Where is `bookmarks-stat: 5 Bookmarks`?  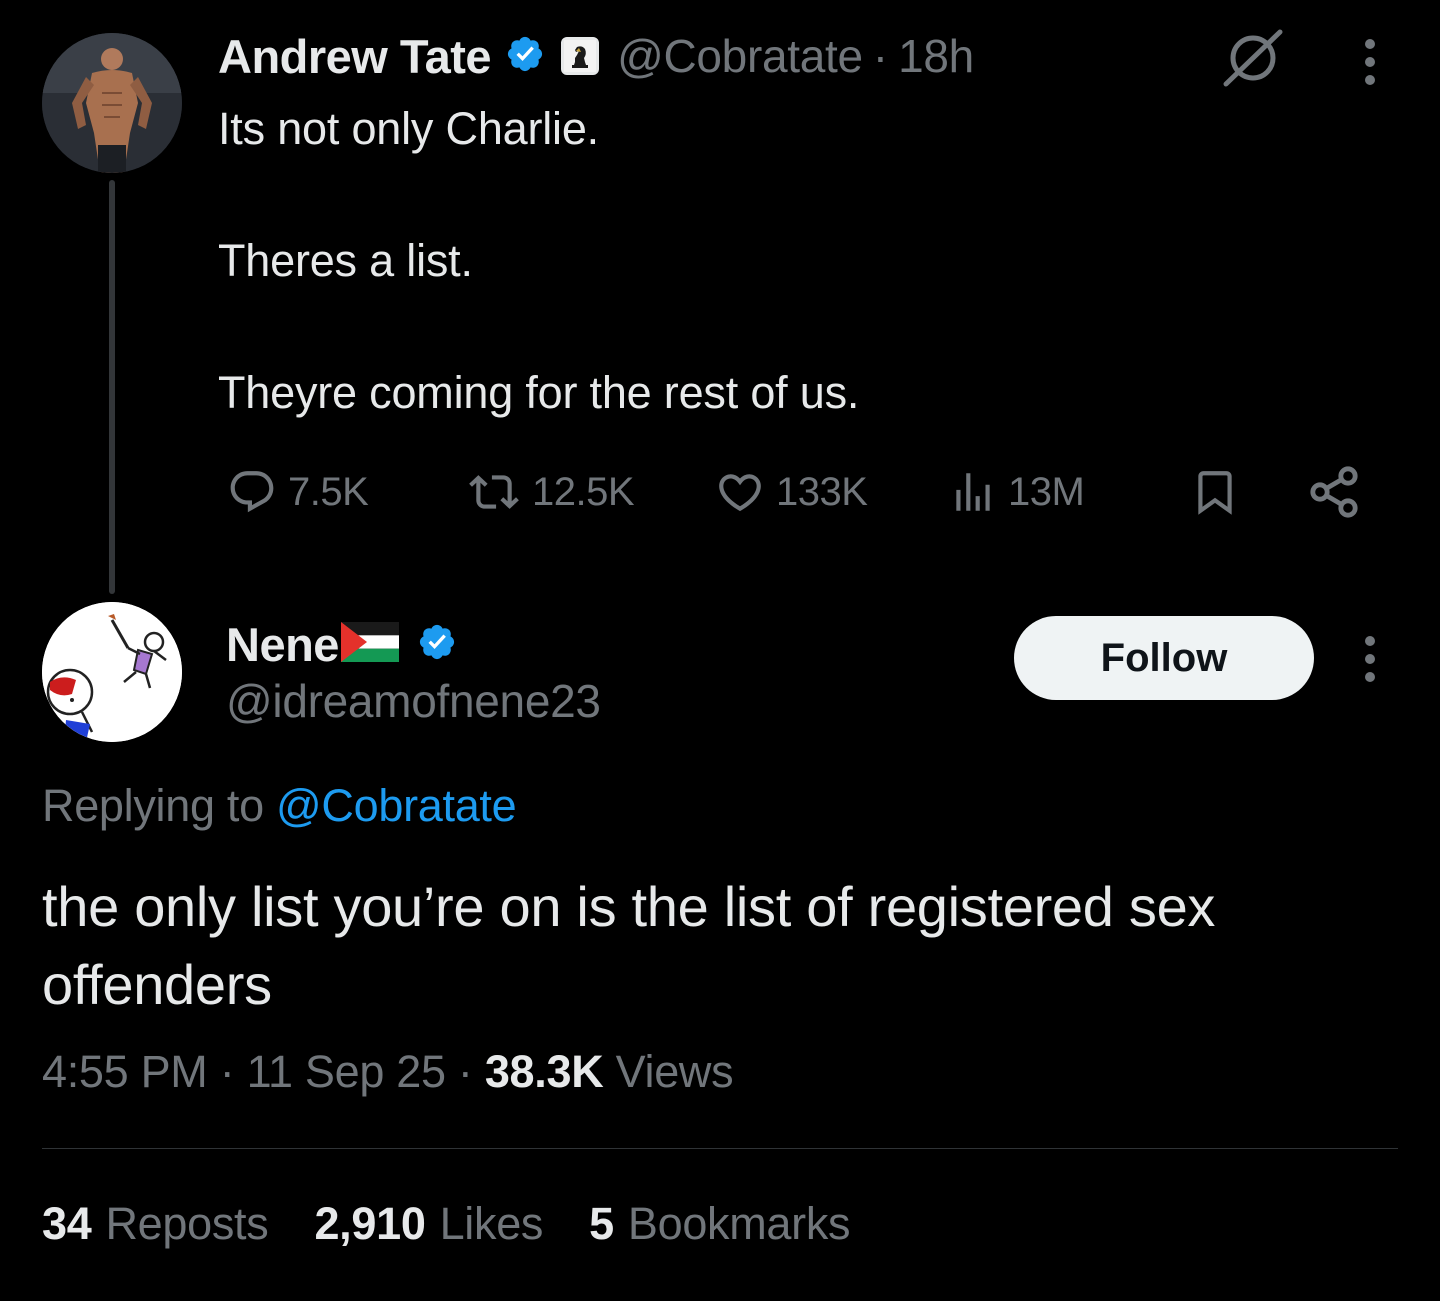
bookmarks-stat: 5 Bookmarks is located at coordinates (719, 1224).